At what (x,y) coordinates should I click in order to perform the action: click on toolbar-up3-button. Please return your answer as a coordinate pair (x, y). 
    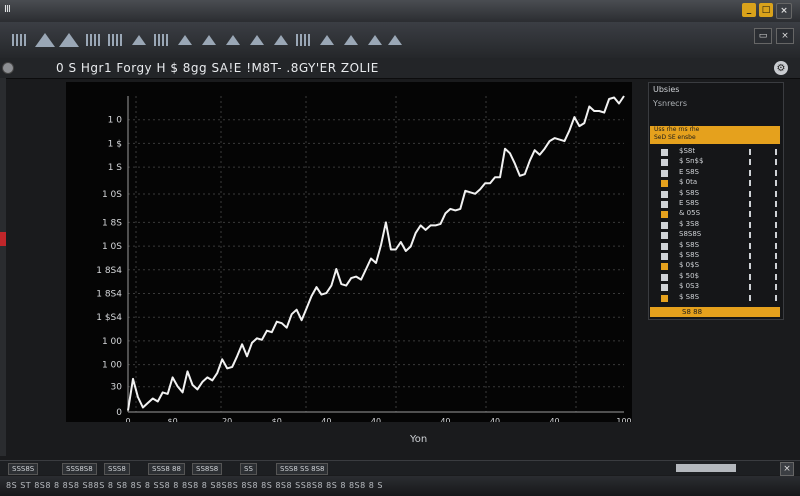
    Looking at the image, I should click on (233, 40).